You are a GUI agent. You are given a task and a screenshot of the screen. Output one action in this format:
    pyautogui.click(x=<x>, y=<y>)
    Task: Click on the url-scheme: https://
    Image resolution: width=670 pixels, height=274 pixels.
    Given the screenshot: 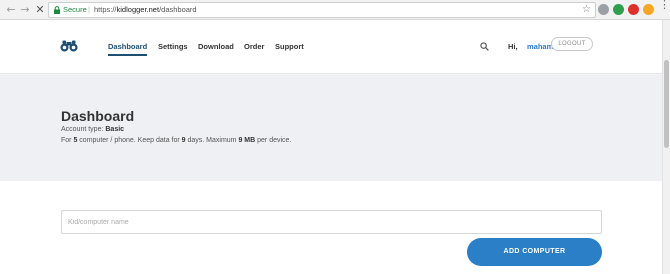 What is the action you would take?
    pyautogui.click(x=105, y=9)
    